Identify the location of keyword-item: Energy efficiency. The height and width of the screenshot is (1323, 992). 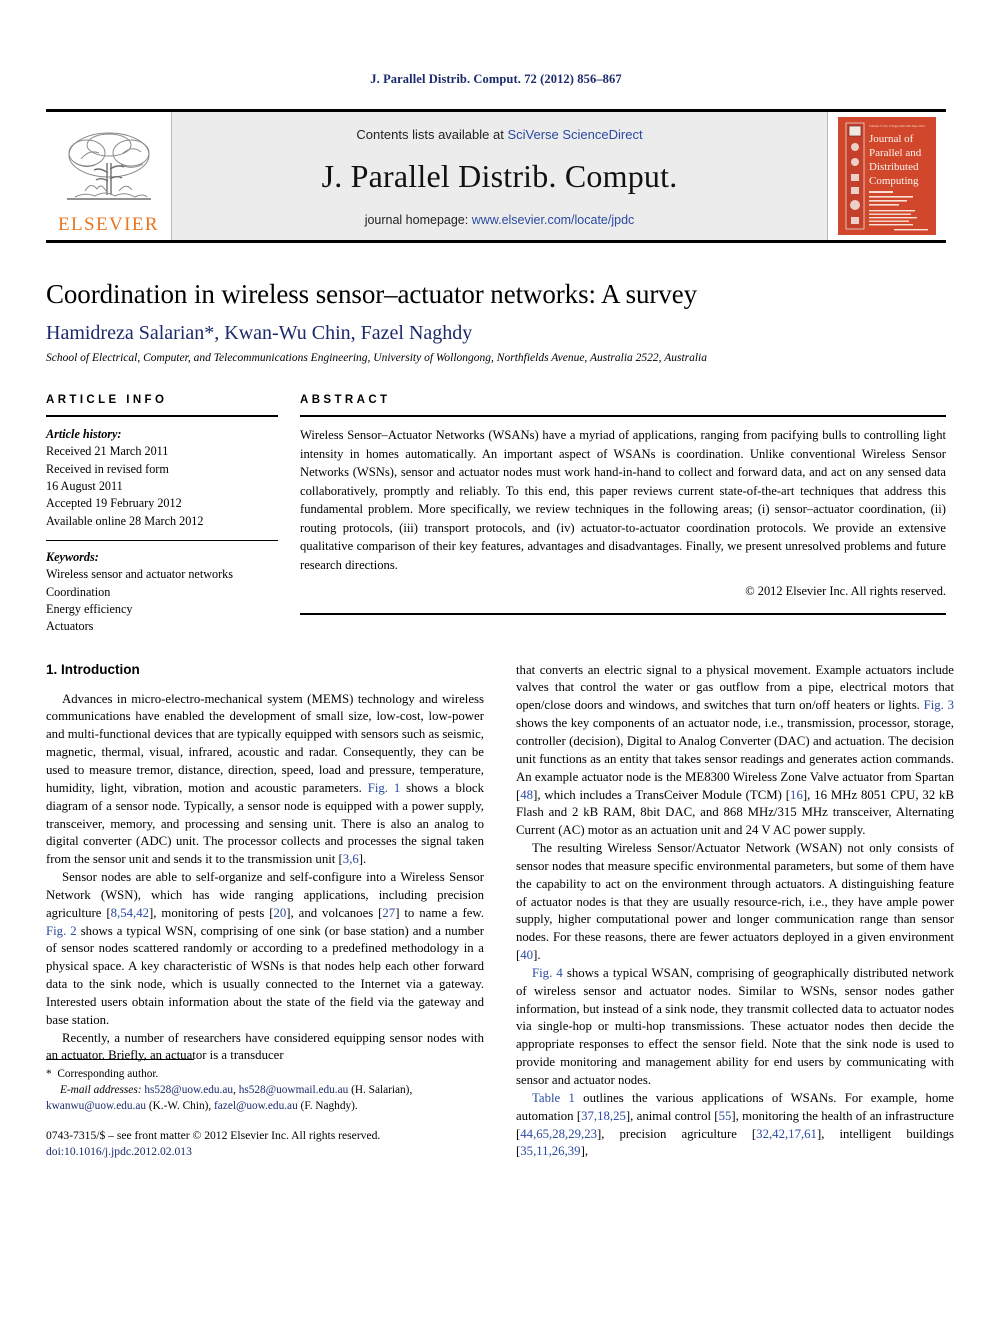
(89, 608).